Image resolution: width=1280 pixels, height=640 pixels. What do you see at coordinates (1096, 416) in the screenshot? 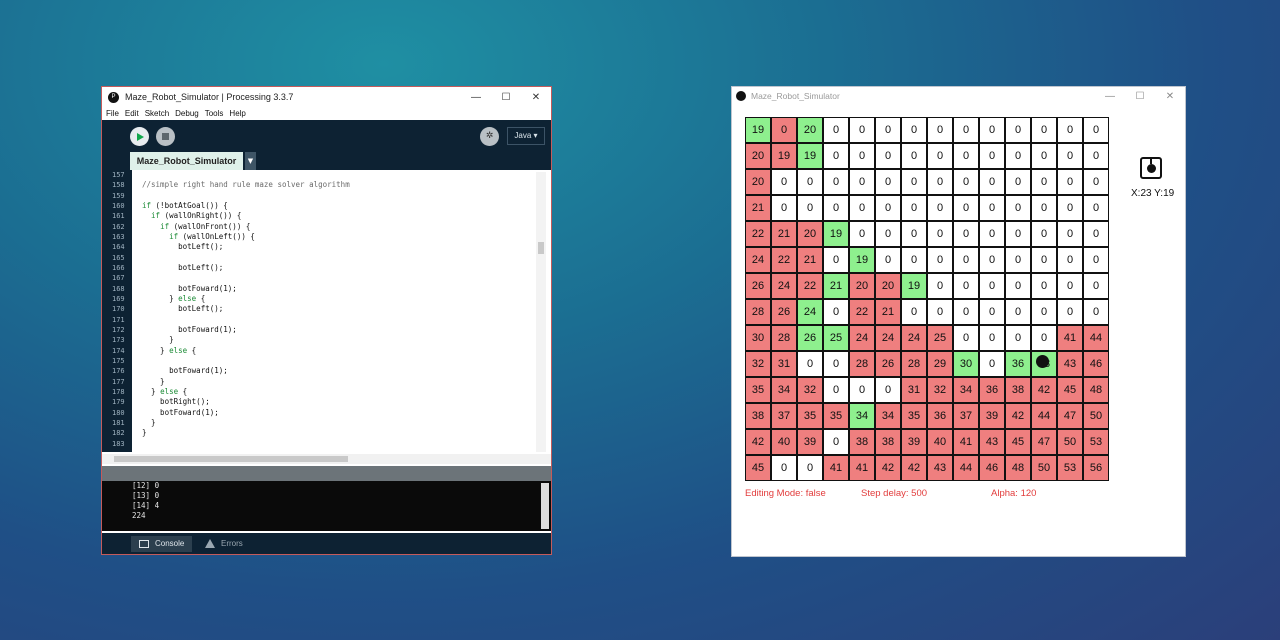
I see `maze-cell: 50` at bounding box center [1096, 416].